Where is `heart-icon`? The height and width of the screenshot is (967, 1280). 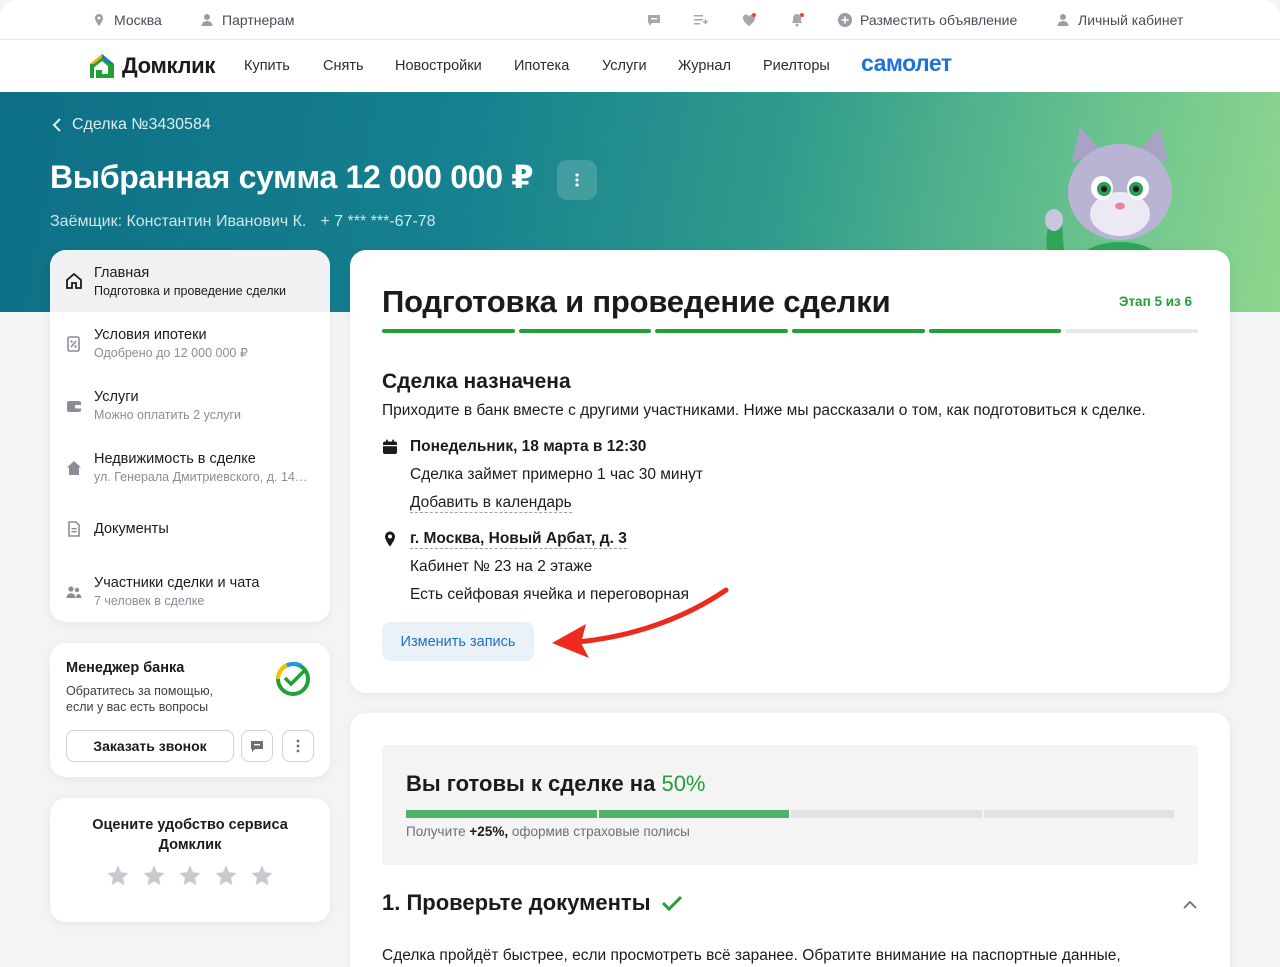
heart-icon is located at coordinates (749, 20).